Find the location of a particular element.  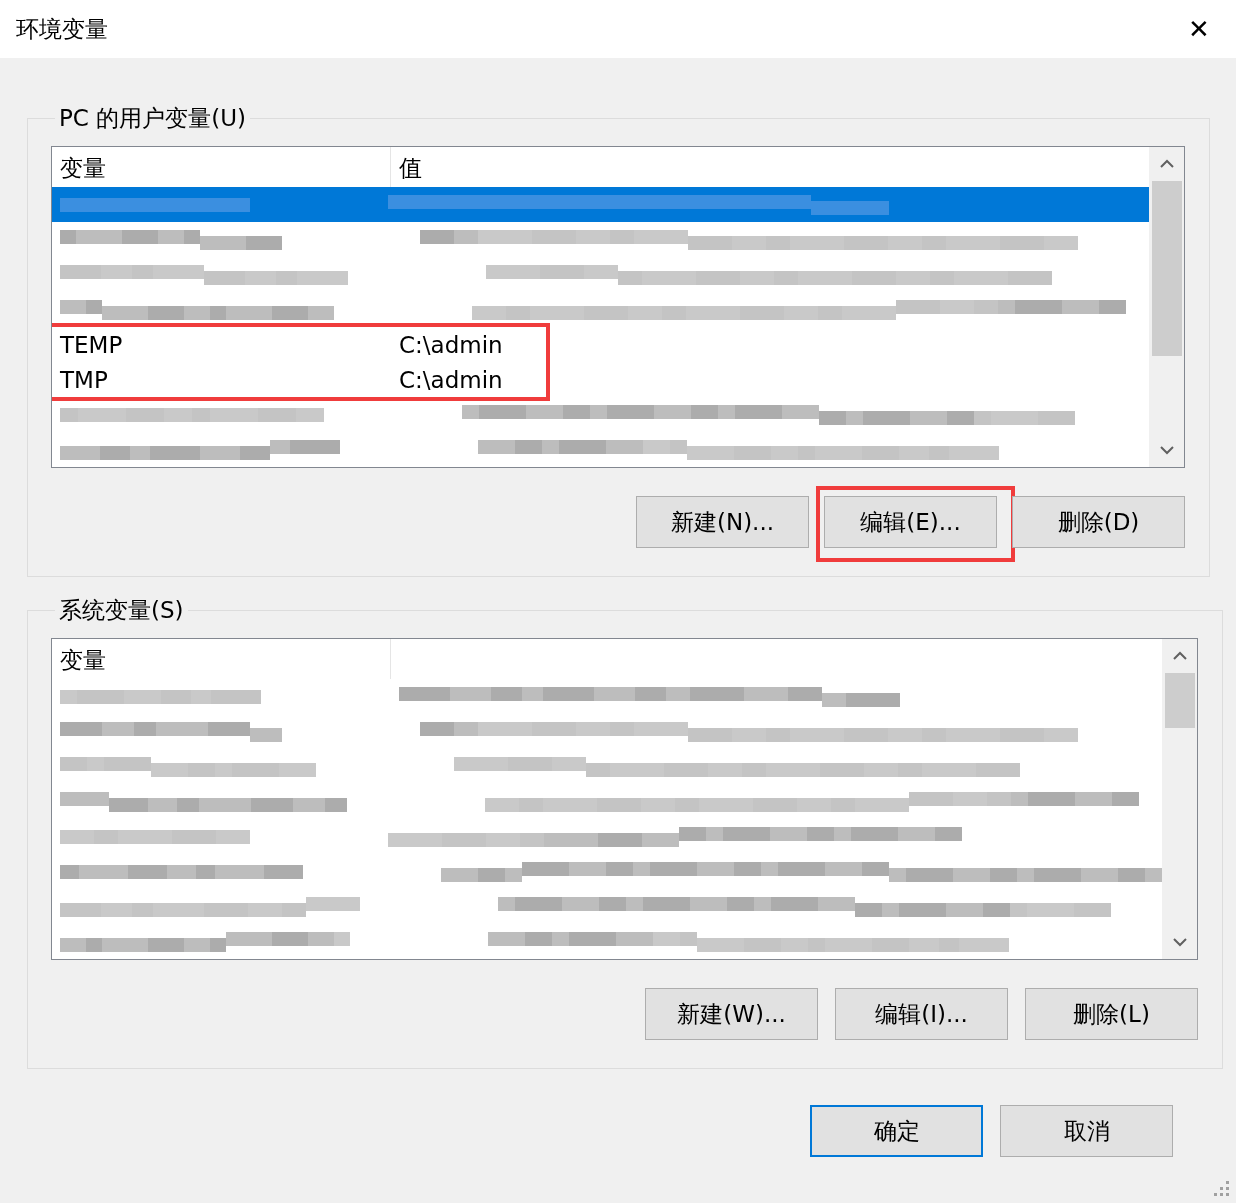

variable-name: TMP is located at coordinates (84, 379).